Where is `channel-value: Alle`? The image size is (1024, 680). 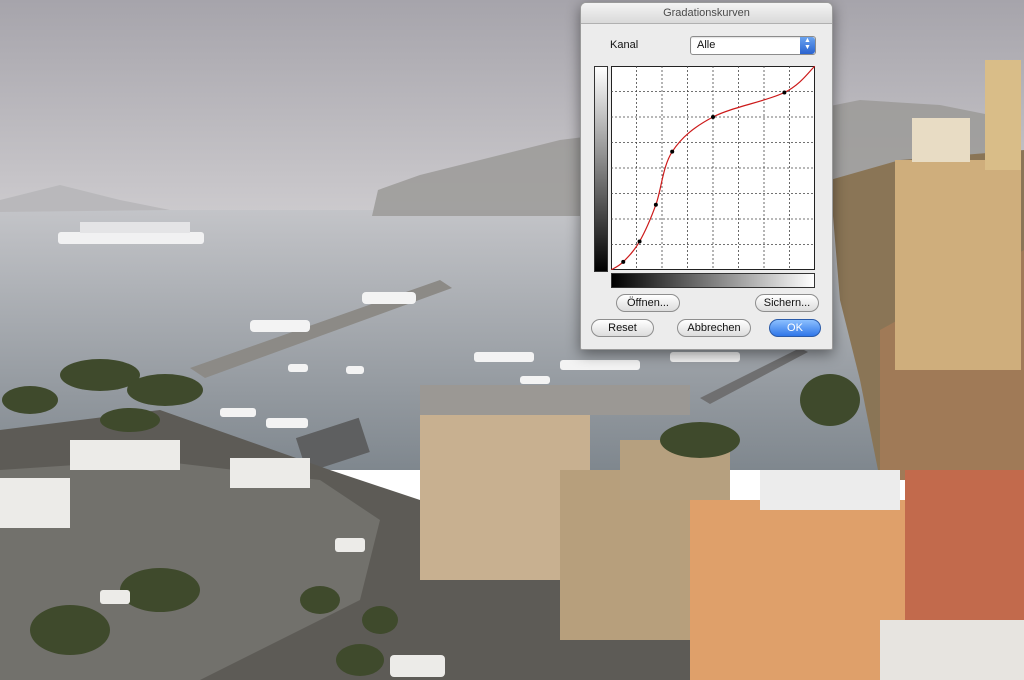
channel-value: Alle is located at coordinates (706, 45).